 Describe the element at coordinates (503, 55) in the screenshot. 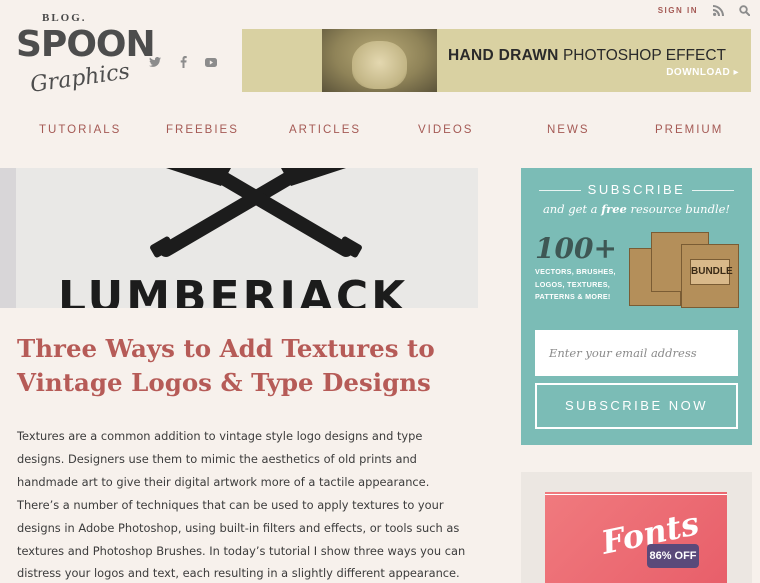

I see `banner-title-bold: HAND DRAWN` at that location.